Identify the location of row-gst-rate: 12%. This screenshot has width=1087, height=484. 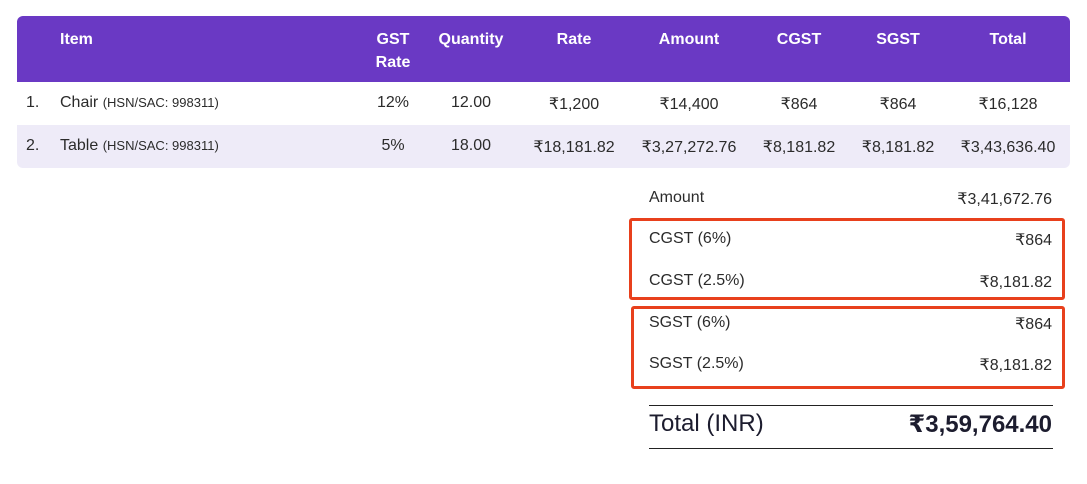
(393, 102).